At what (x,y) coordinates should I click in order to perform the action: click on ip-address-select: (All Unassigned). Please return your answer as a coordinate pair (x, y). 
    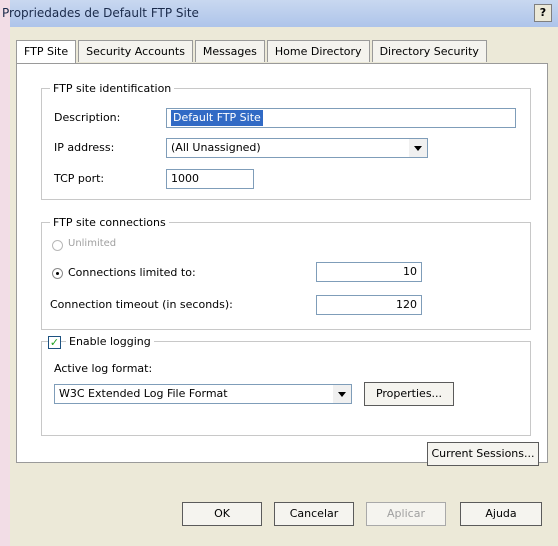
    Looking at the image, I should click on (297, 148).